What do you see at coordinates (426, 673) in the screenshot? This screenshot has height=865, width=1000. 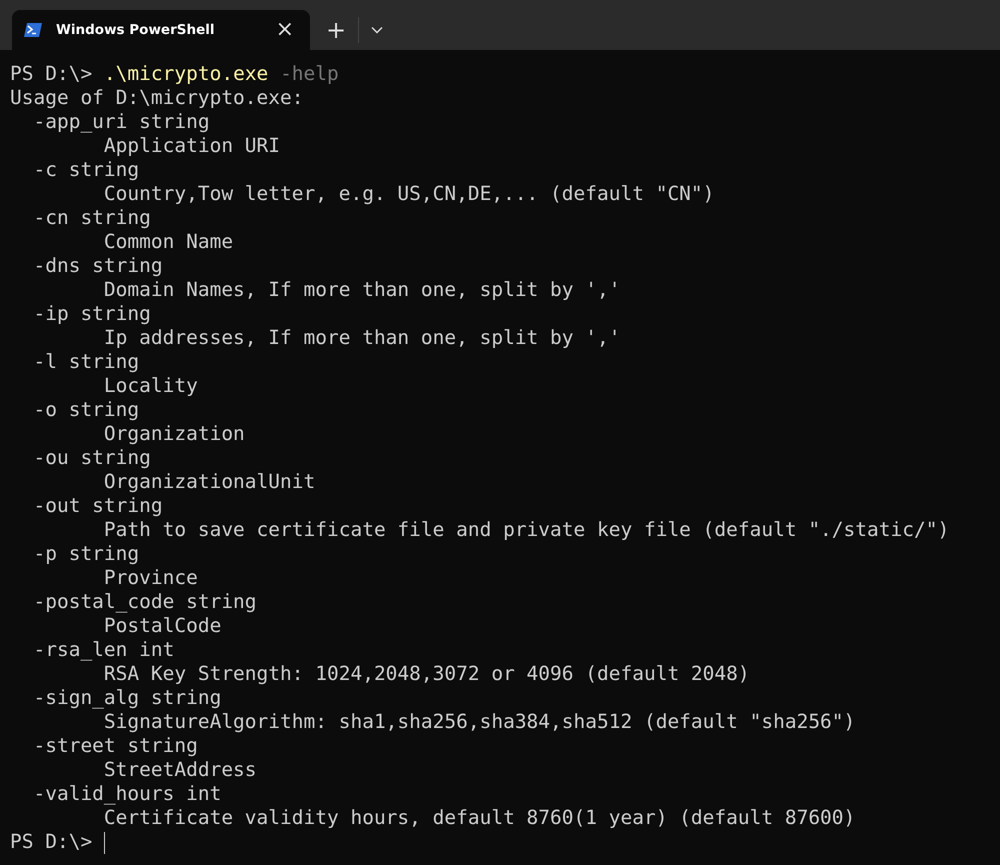 I see `output-line: RSA Key Strength: 1024,2048,3072 or 4096 (default 2048)` at bounding box center [426, 673].